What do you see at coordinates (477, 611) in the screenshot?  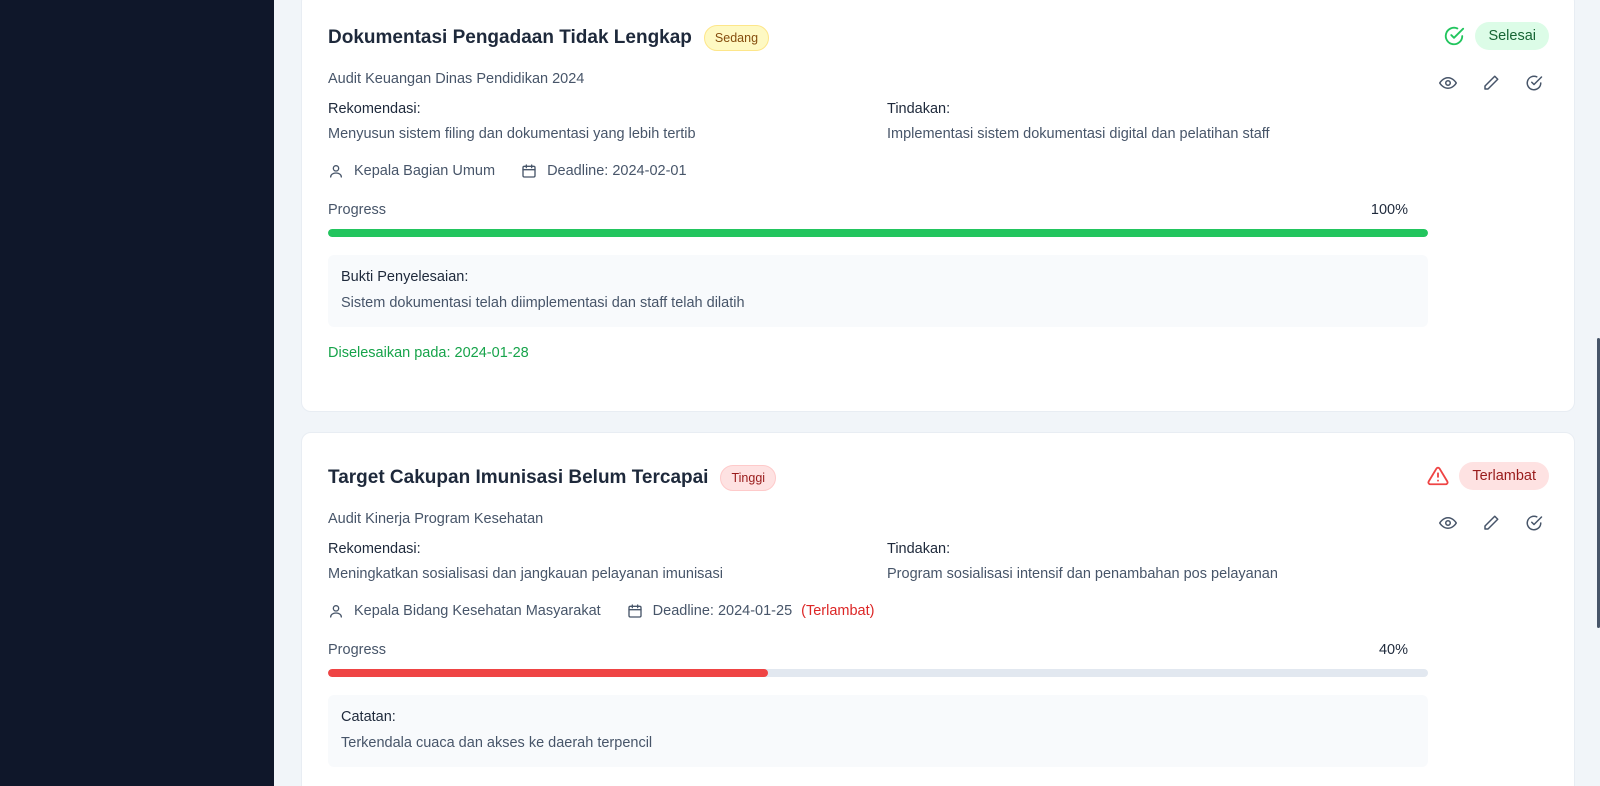 I see `responsible-person: Kepala Bidang Kesehatan Masyarakat` at bounding box center [477, 611].